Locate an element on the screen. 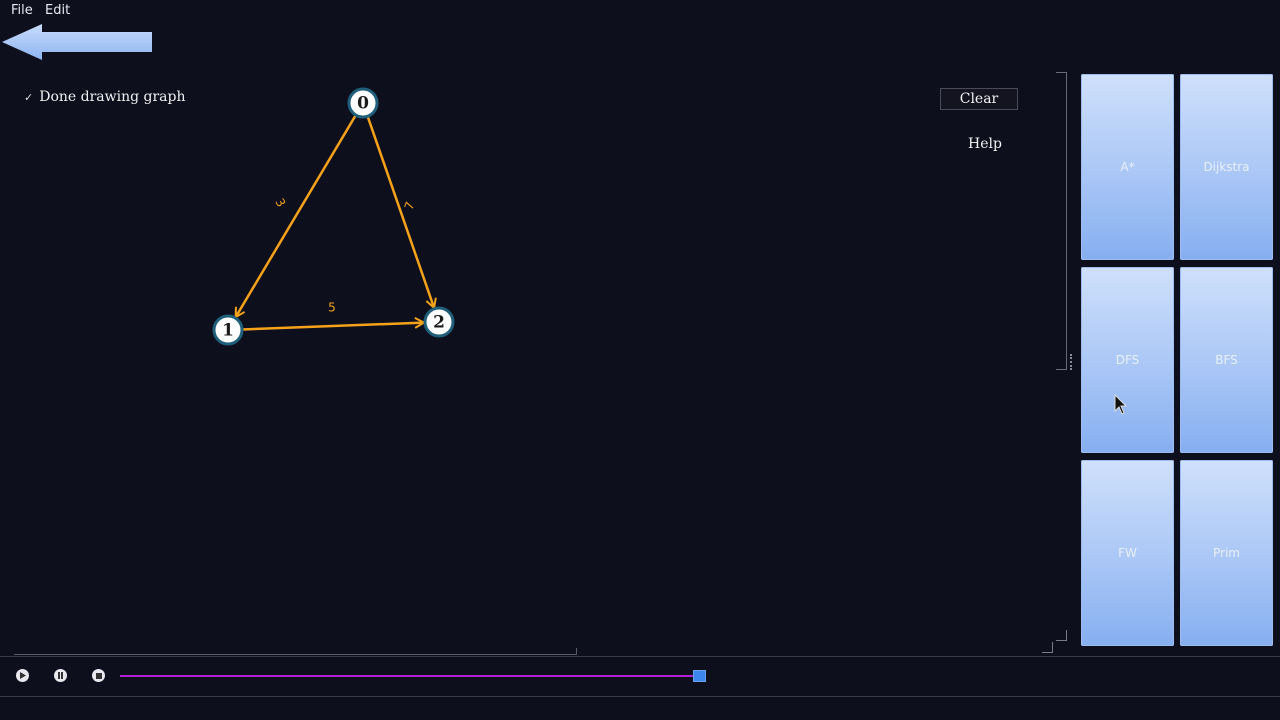 The image size is (1280, 720). stop-button is located at coordinates (98, 675).